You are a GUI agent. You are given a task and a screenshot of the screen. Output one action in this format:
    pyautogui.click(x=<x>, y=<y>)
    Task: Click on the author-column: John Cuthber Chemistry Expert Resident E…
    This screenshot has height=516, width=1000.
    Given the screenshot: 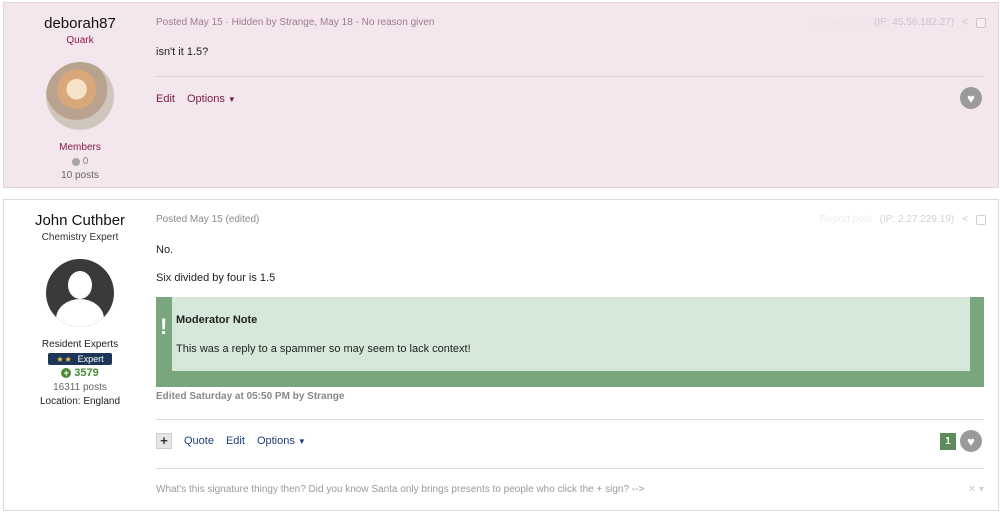 What is the action you would take?
    pyautogui.click(x=80, y=303)
    